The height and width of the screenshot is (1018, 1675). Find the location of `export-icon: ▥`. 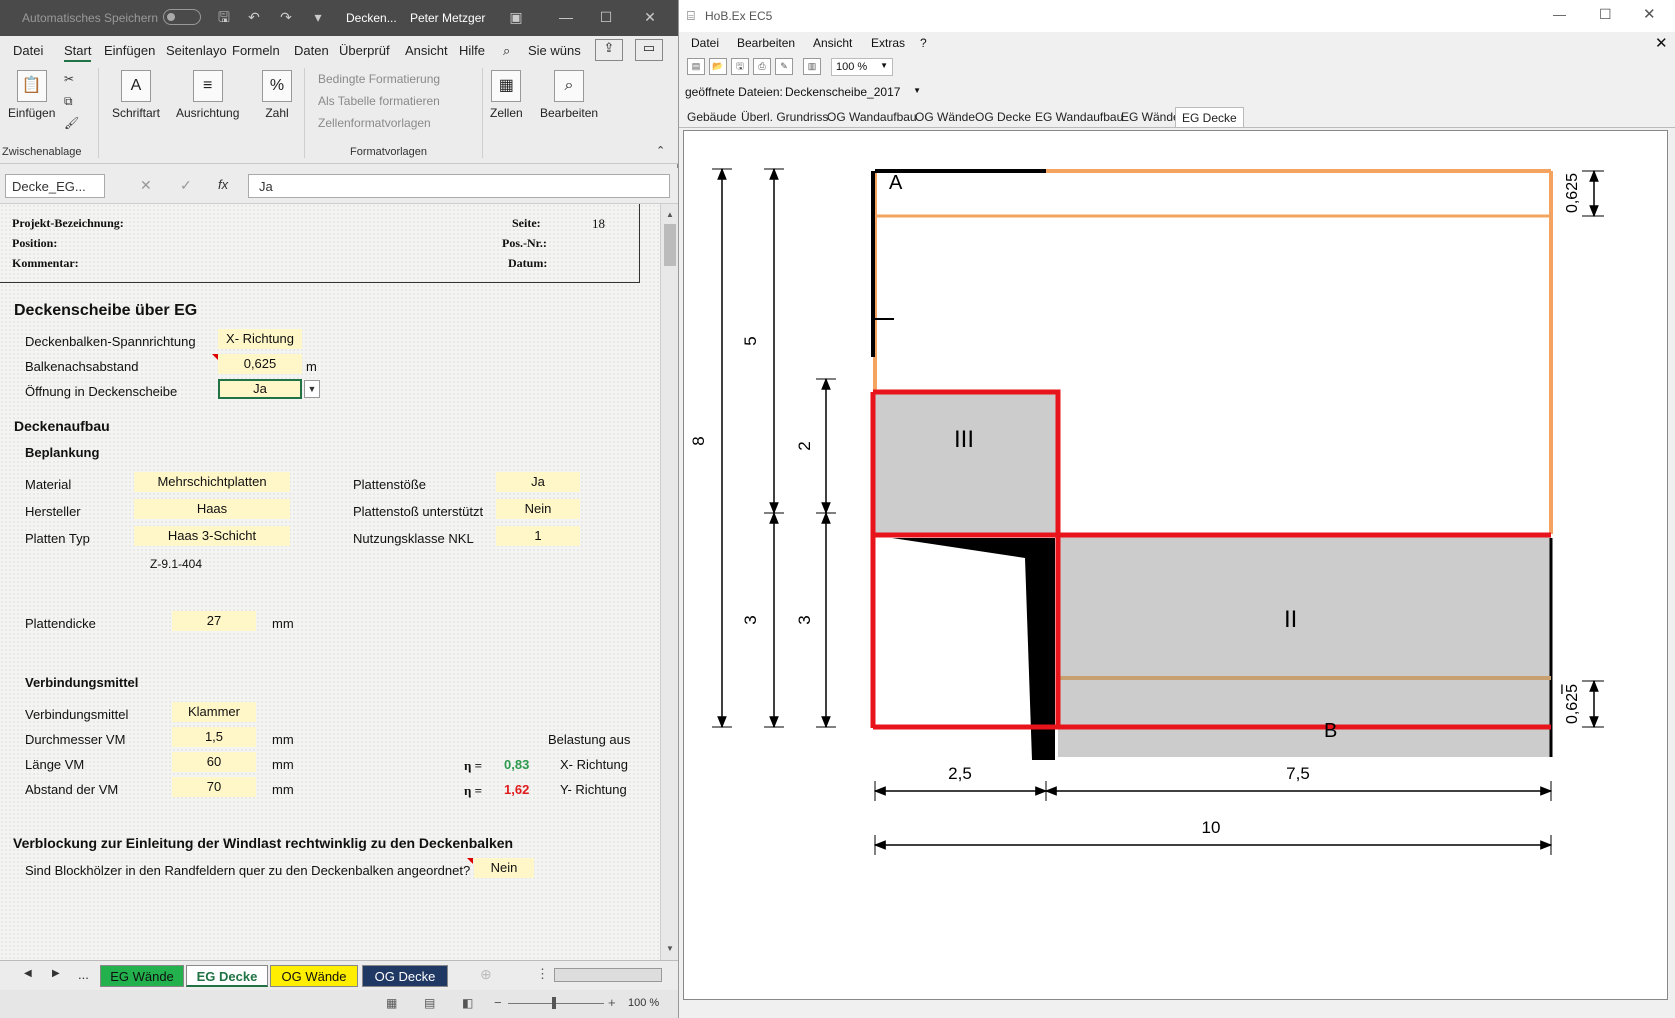

export-icon: ▥ is located at coordinates (812, 66).